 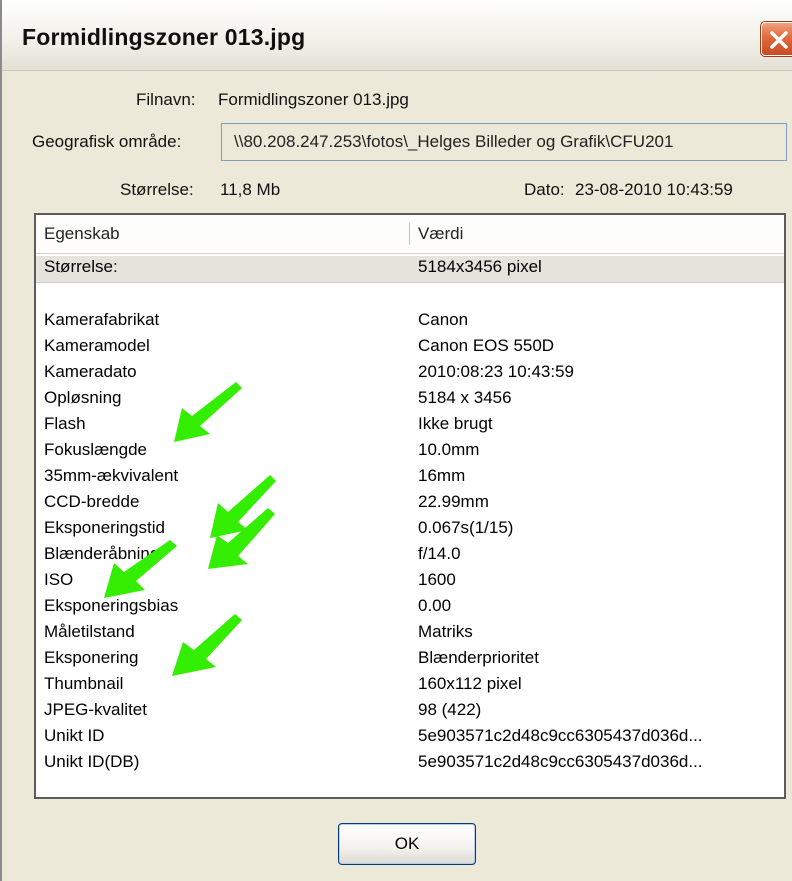 I want to click on table-row: Thumbnail 160x112 pixel, so click(x=410, y=686).